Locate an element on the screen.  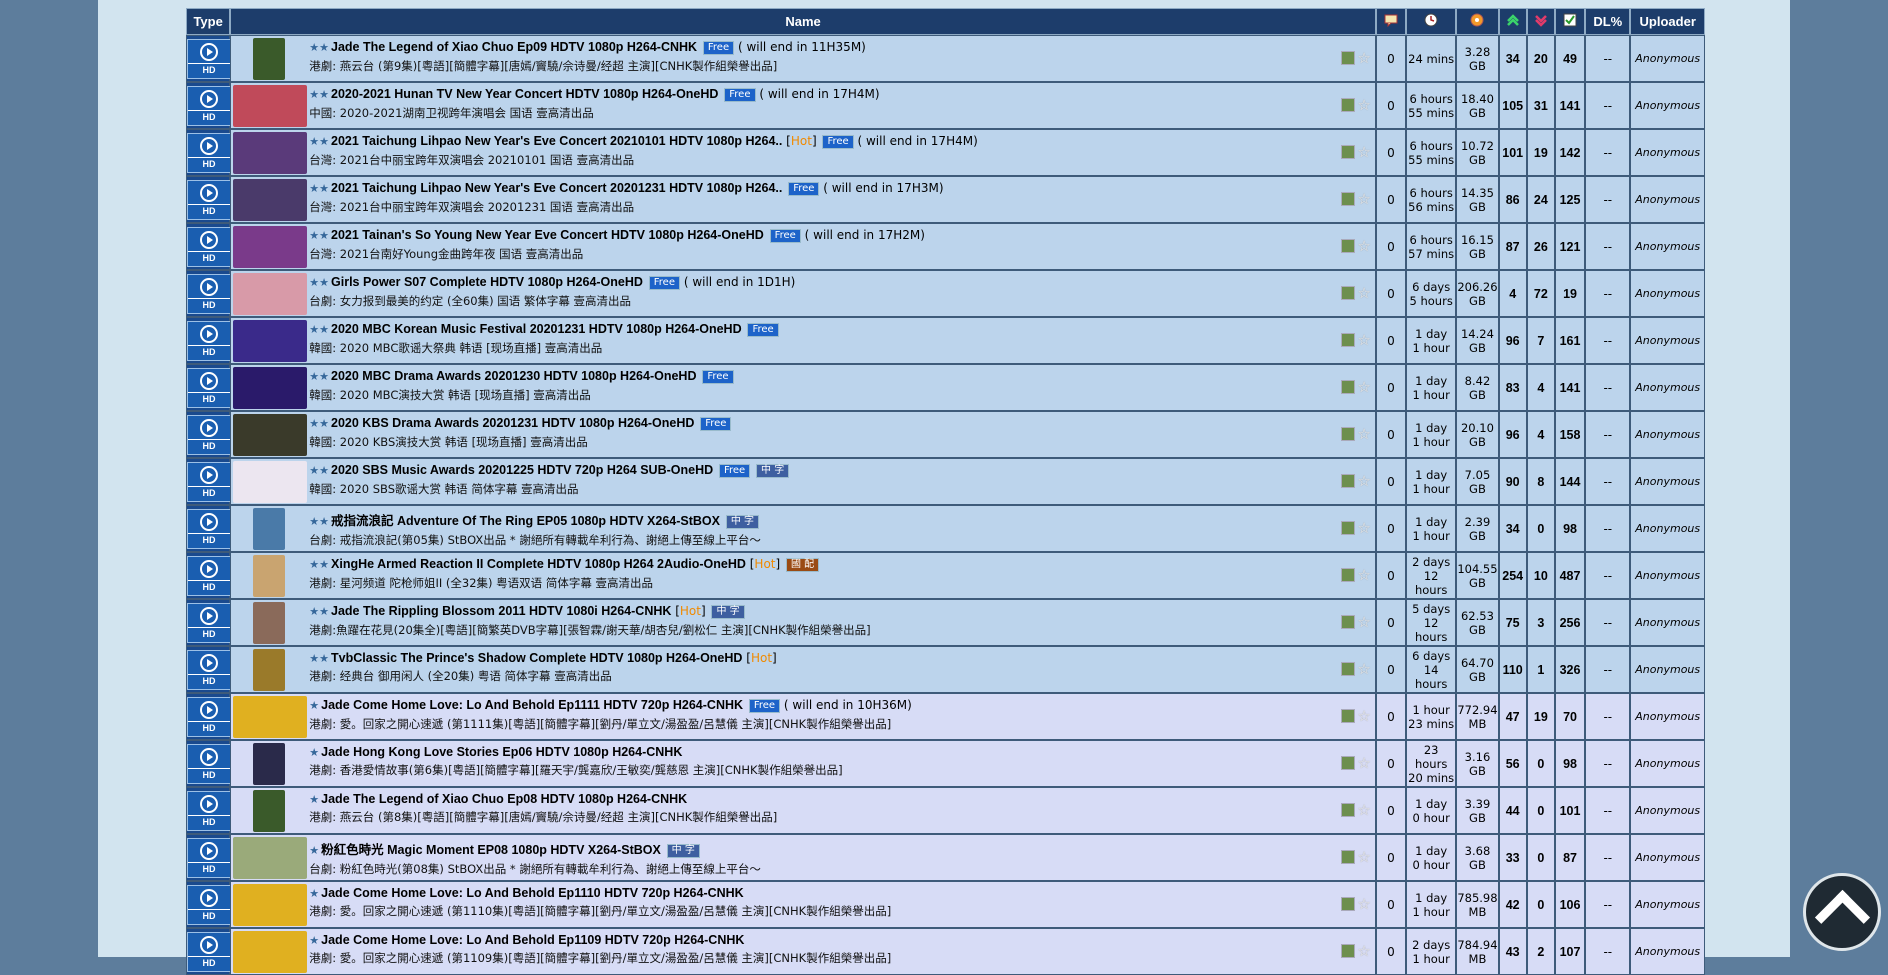
completed-count: 141 is located at coordinates (1570, 387).